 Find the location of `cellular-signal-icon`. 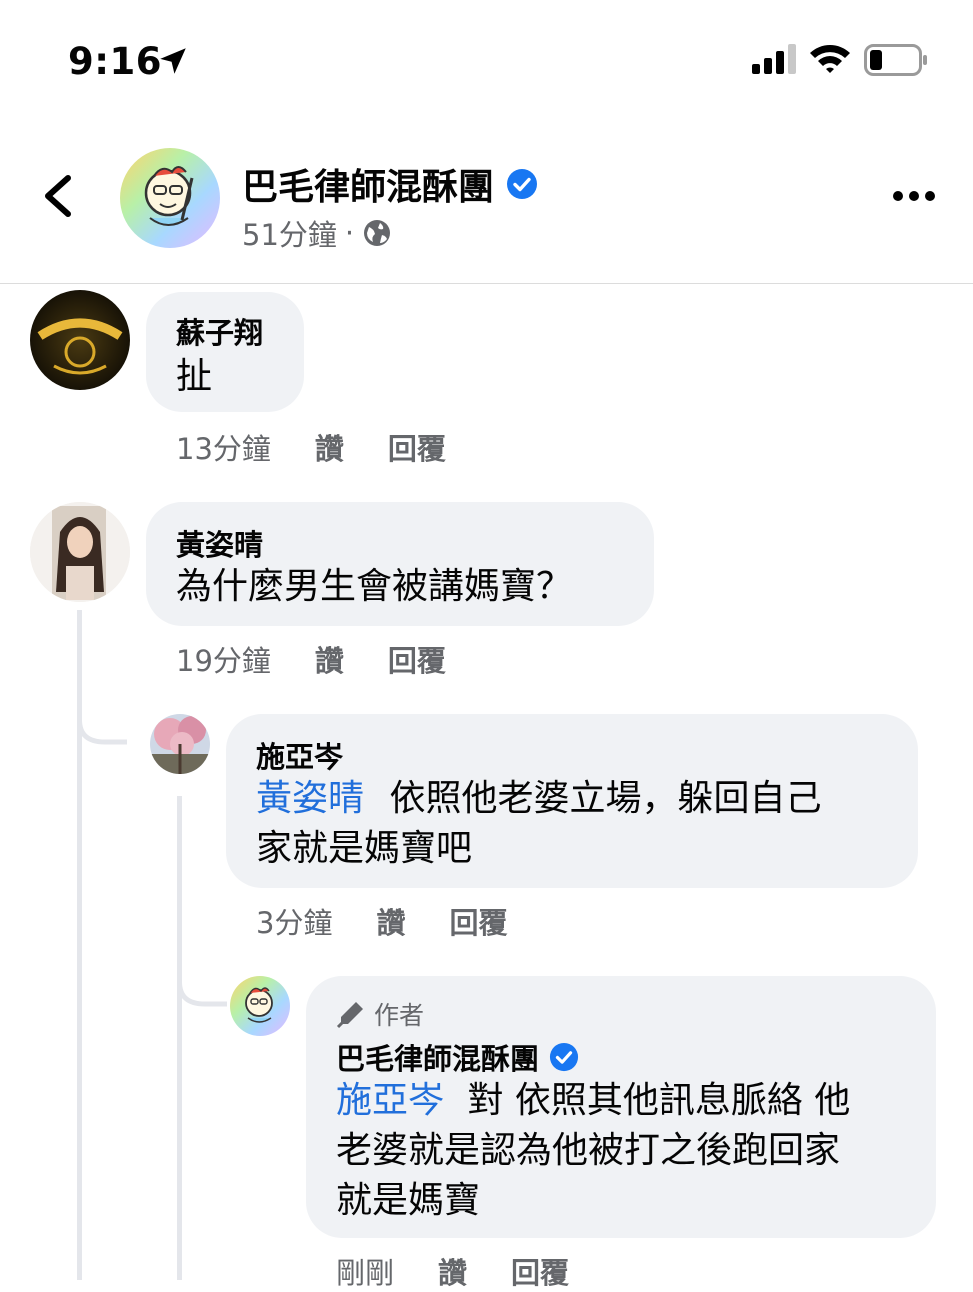

cellular-signal-icon is located at coordinates (774, 59).